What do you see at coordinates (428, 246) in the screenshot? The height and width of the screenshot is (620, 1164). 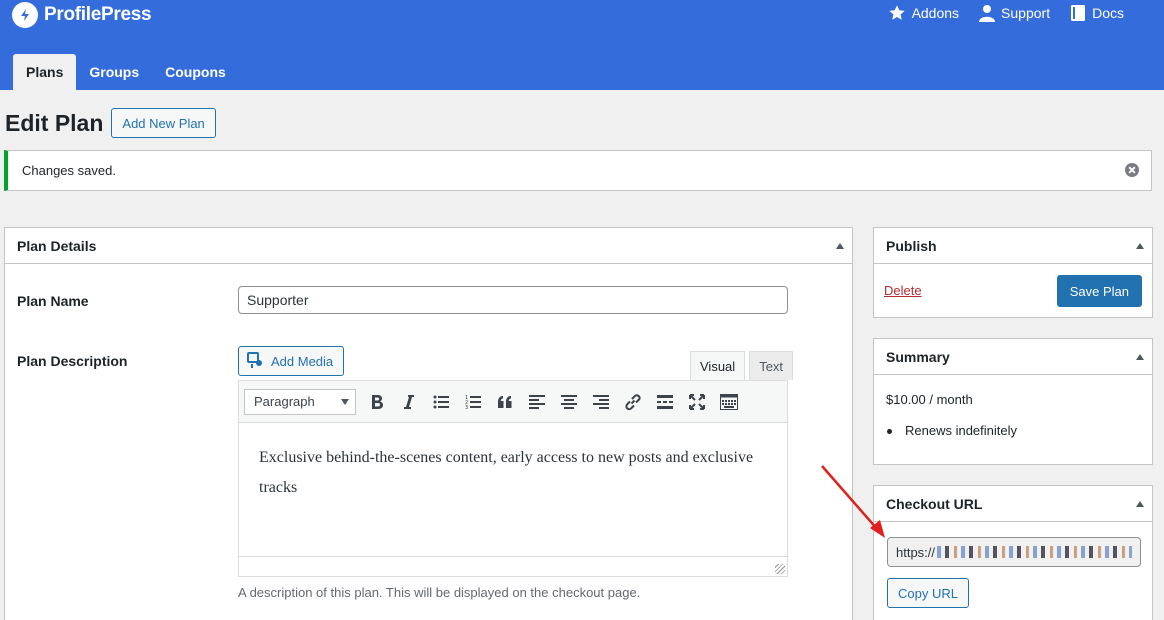 I see `plan-details-header: Plan Details` at bounding box center [428, 246].